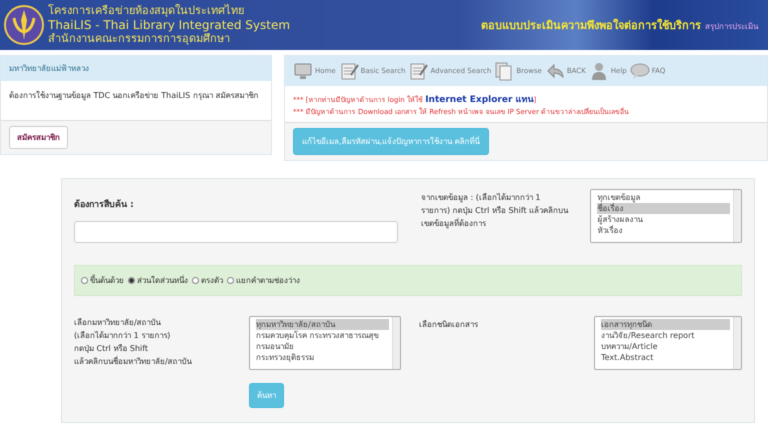 The image size is (768, 428). Describe the element at coordinates (136, 68) in the screenshot. I see `panel-heading: มหาวิทยาลัยแม่ฟ้าหลวง` at that location.